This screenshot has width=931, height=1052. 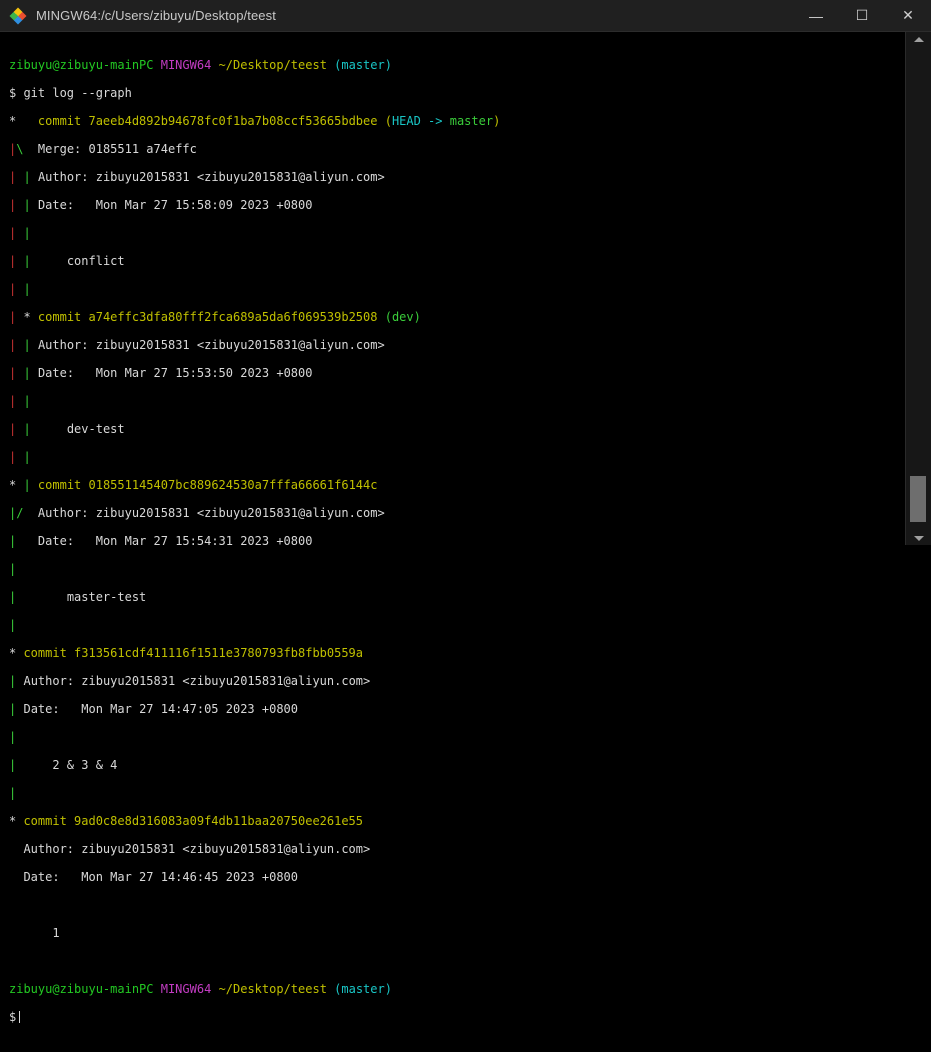 I want to click on arrow-up-icon, so click(x=918, y=39).